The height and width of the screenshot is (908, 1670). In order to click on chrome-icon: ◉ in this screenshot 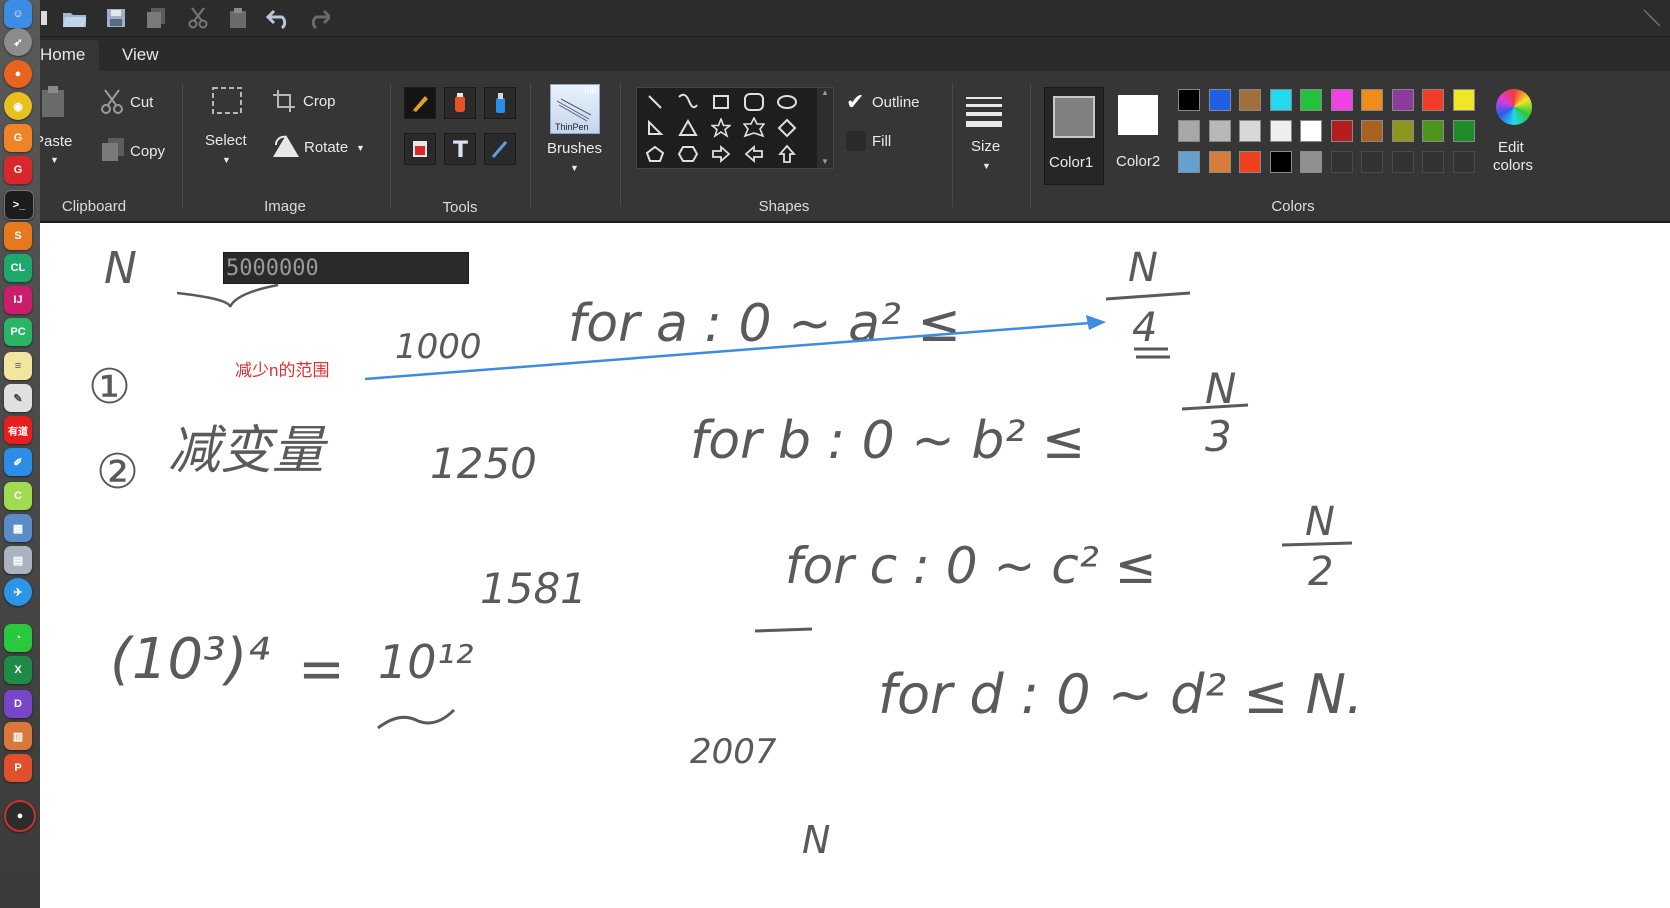, I will do `click(18, 106)`.